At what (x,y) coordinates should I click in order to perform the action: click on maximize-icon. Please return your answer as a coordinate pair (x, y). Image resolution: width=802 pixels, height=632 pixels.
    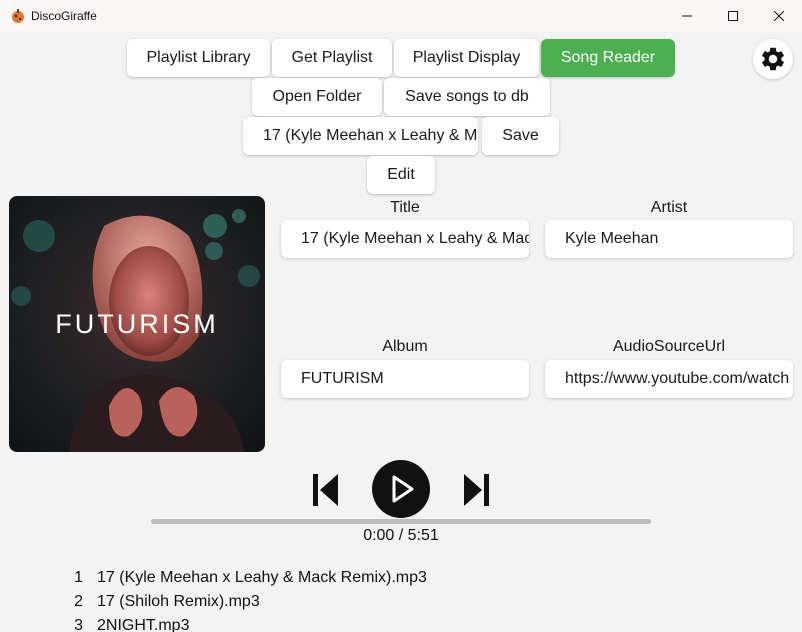
    Looking at the image, I should click on (733, 16).